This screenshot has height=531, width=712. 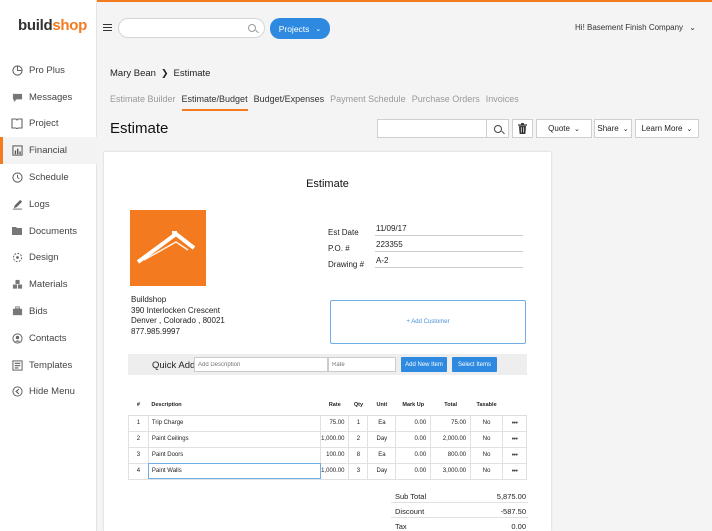 What do you see at coordinates (48, 70) in the screenshot?
I see `sidebar-item-pro-plus: Pro Plus` at bounding box center [48, 70].